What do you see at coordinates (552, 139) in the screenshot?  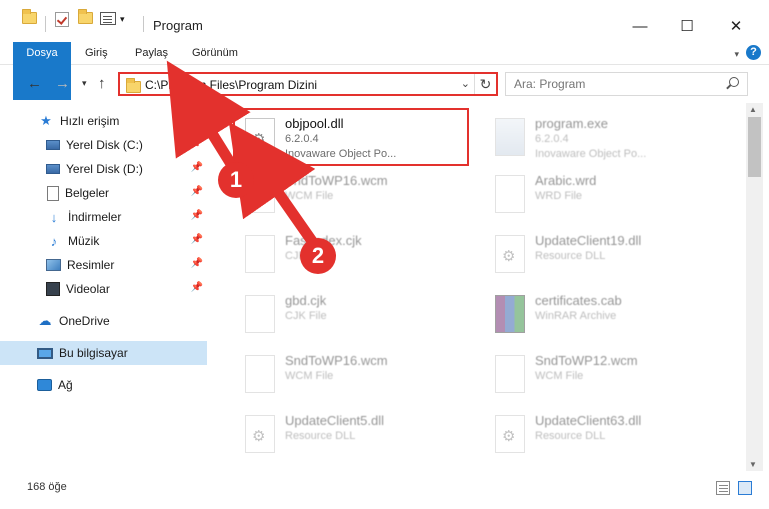 I see `file-version: 6.2.0.4` at bounding box center [552, 139].